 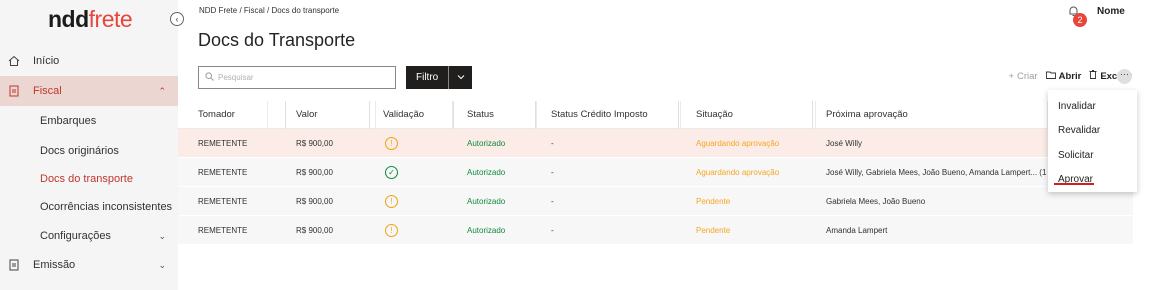 What do you see at coordinates (1050, 76) in the screenshot?
I see `folder-icon` at bounding box center [1050, 76].